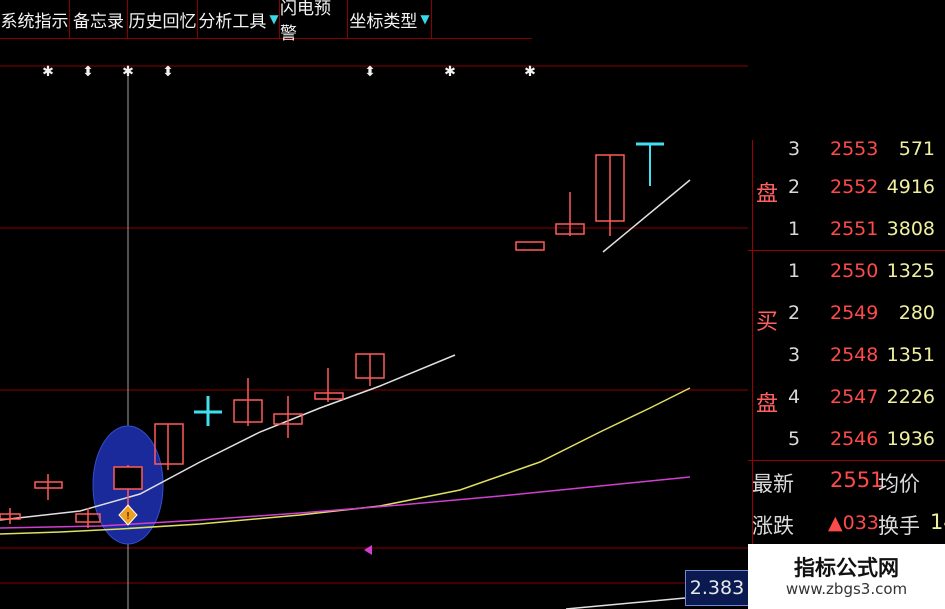 The width and height of the screenshot is (945, 609). Describe the element at coordinates (916, 149) in the screenshot. I see `volume: 571` at that location.